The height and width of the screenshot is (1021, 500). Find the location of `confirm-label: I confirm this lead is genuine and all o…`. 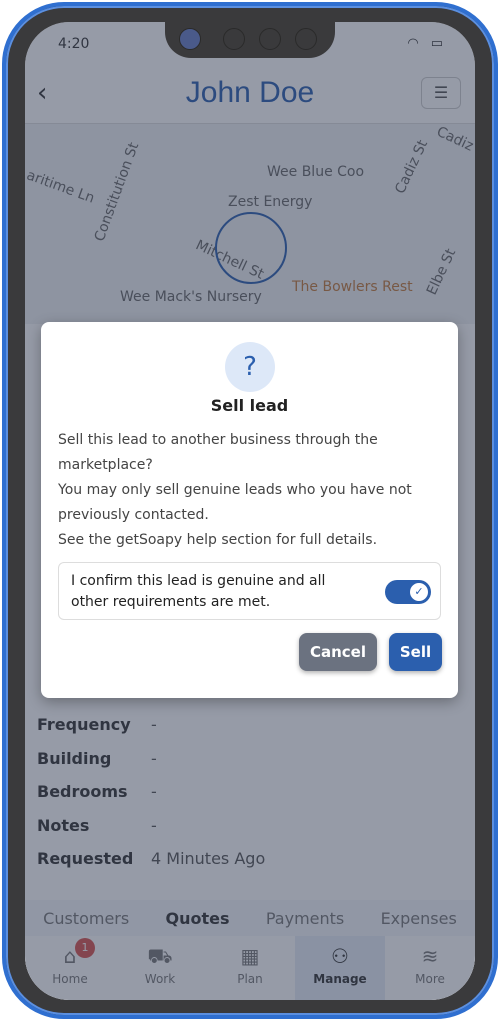

confirm-label: I confirm this lead is genuine and all o… is located at coordinates (198, 591).